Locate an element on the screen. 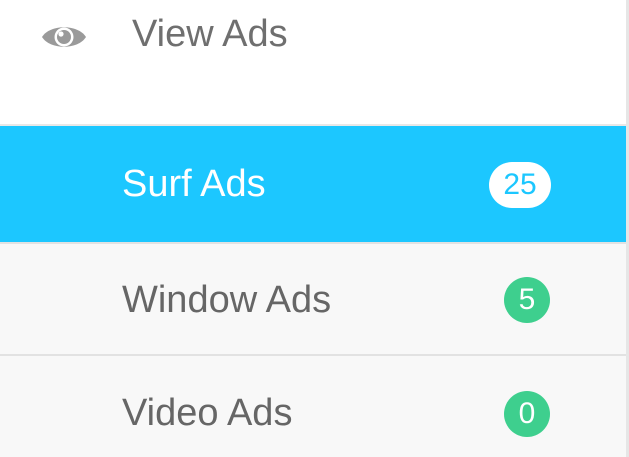 This screenshot has width=629, height=457. sidebar-item-label: Window Ads is located at coordinates (227, 300).